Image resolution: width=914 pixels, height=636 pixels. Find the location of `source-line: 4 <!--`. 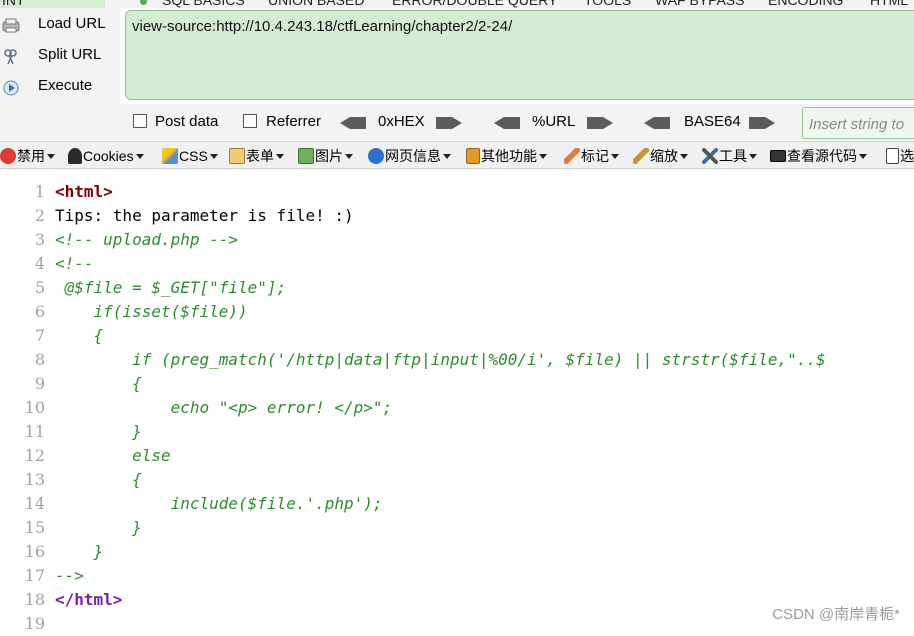

source-line: 4 <!-- is located at coordinates (457, 264).